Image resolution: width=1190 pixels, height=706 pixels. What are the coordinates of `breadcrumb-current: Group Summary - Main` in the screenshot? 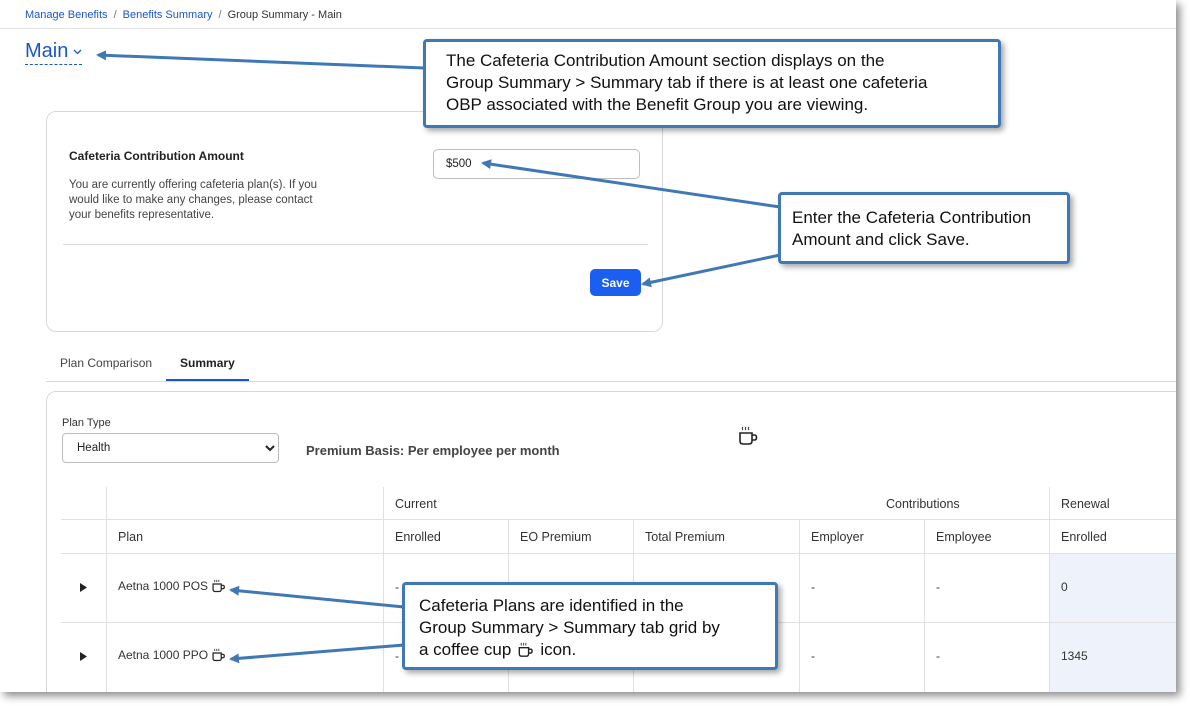 It's located at (284, 15).